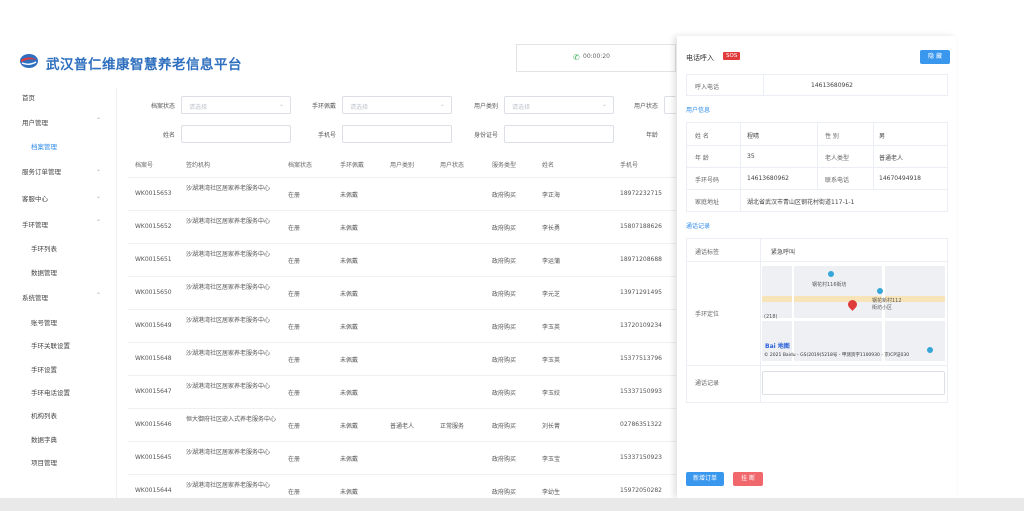 This screenshot has width=1024, height=511. What do you see at coordinates (698, 110) in the screenshot?
I see `user-info-title: 用户信息` at bounding box center [698, 110].